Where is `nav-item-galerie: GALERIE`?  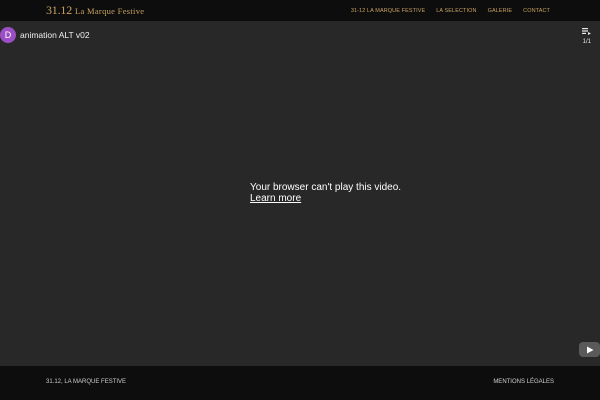
nav-item-galerie: GALERIE is located at coordinates (500, 11).